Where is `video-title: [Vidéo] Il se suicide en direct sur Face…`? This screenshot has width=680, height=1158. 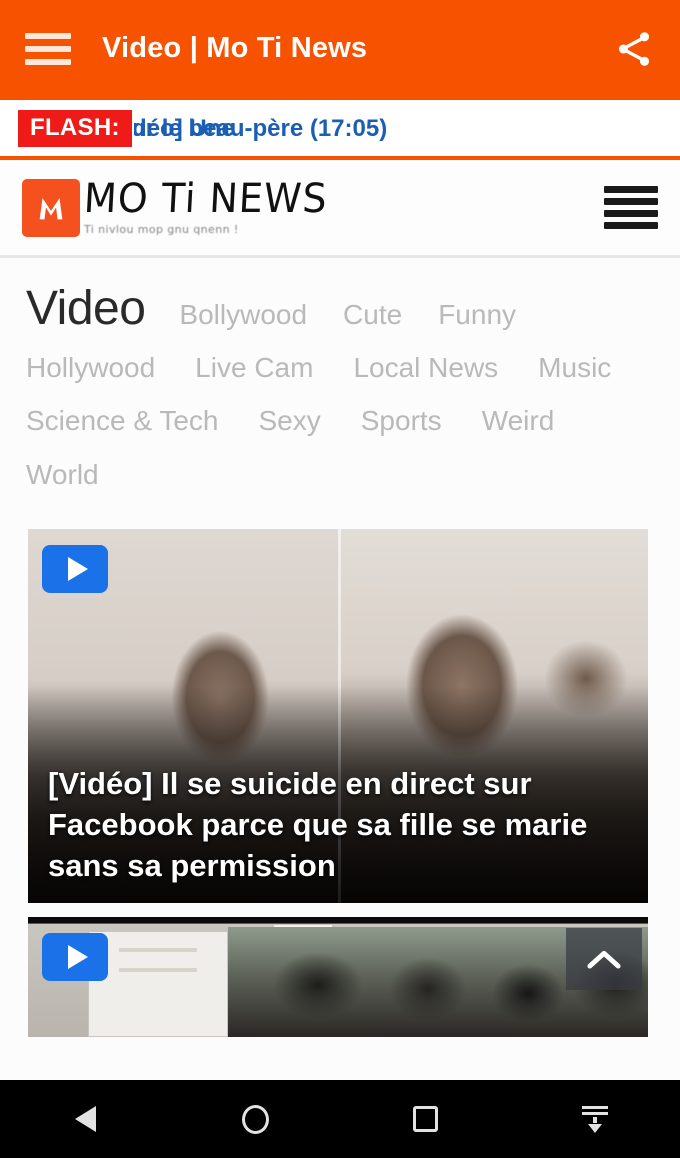 video-title: [Vidéo] Il se suicide en direct sur Face… is located at coordinates (318, 824).